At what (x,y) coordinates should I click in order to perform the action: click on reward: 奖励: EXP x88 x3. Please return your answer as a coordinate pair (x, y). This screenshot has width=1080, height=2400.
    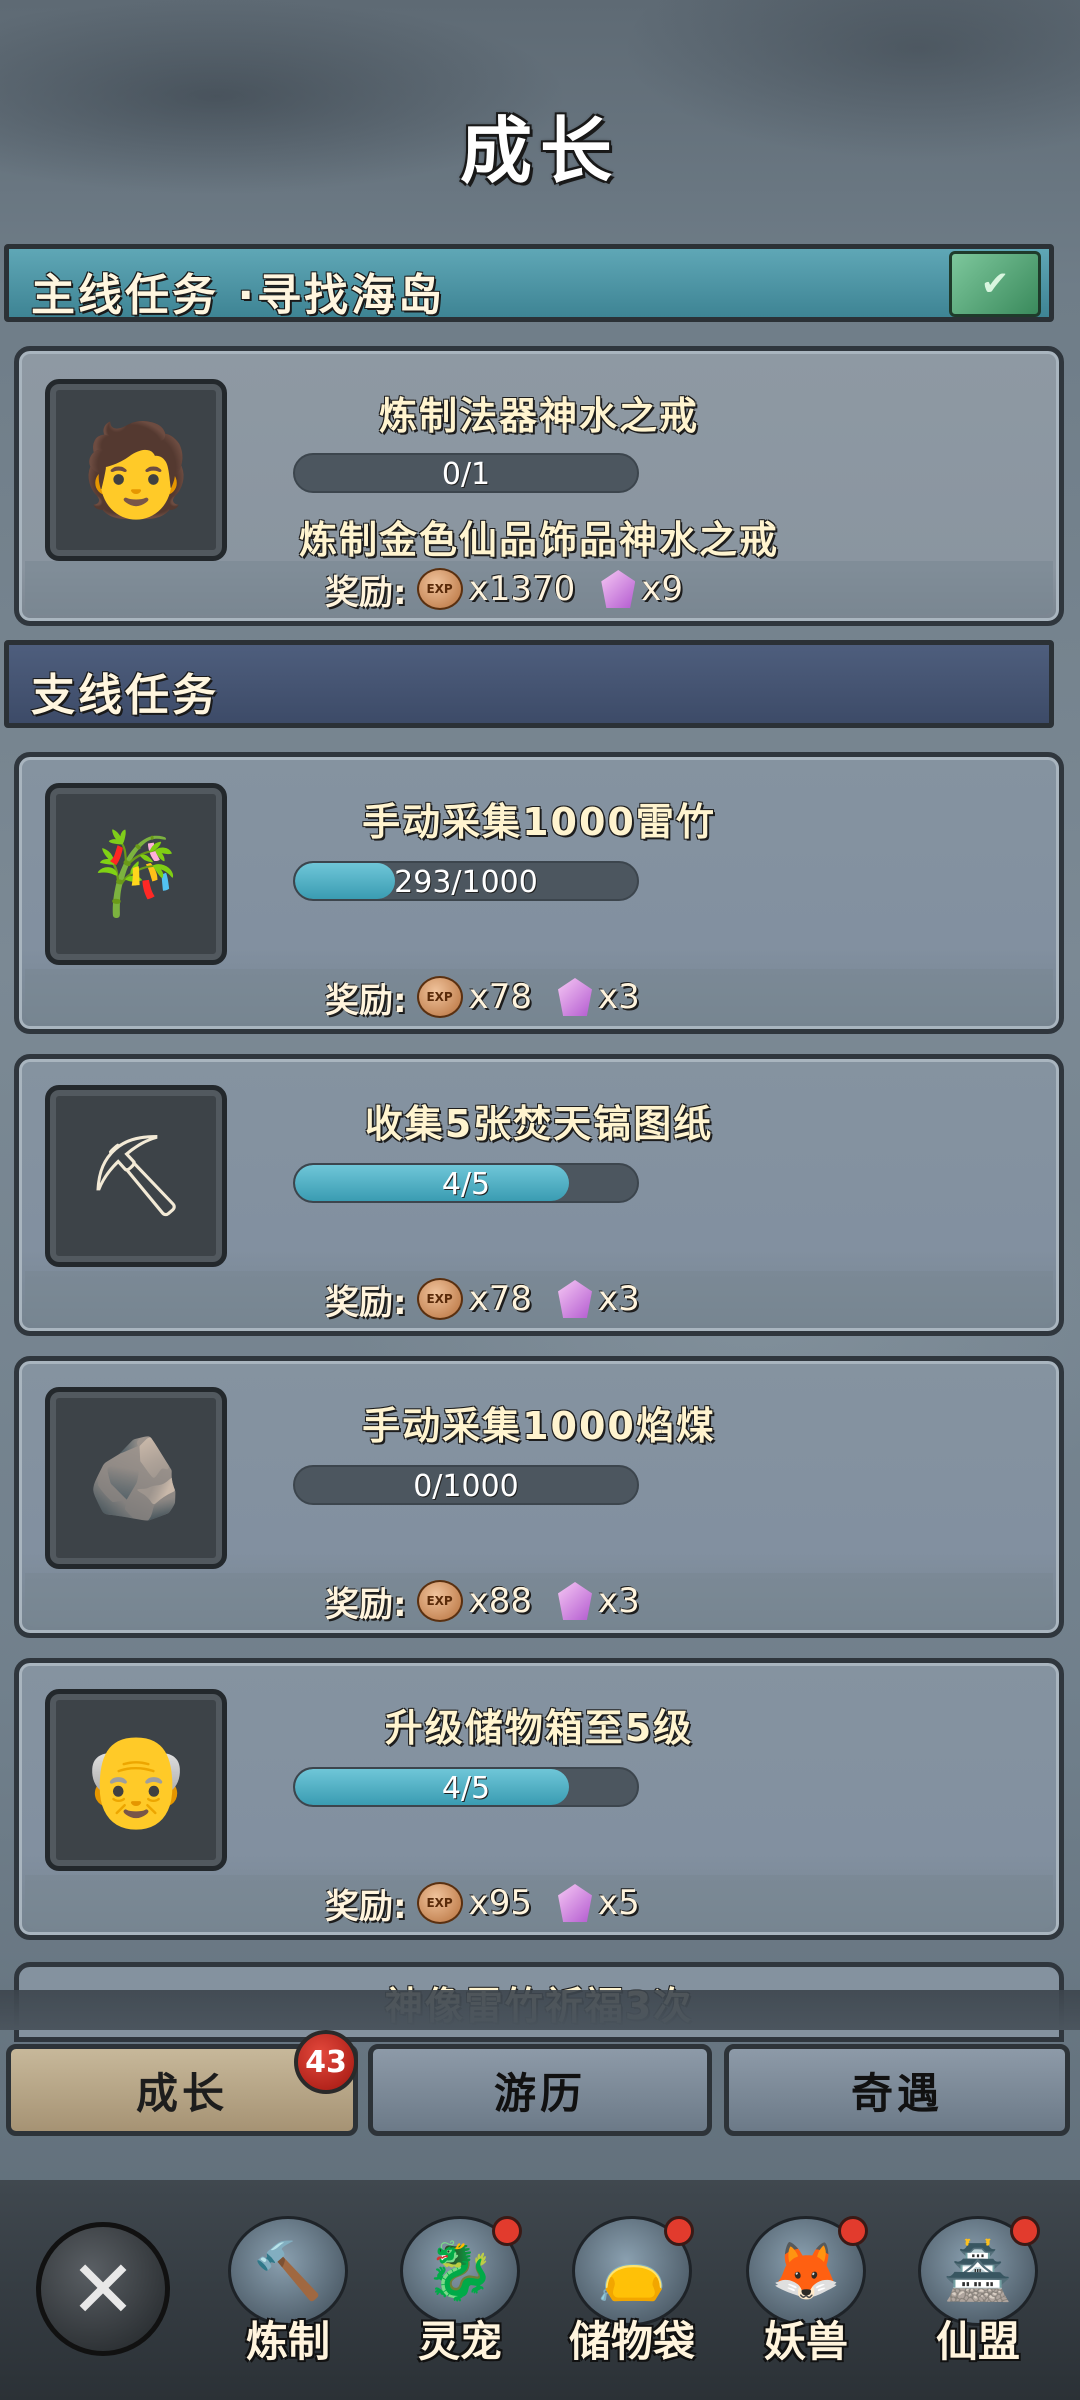
    Looking at the image, I should click on (482, 1602).